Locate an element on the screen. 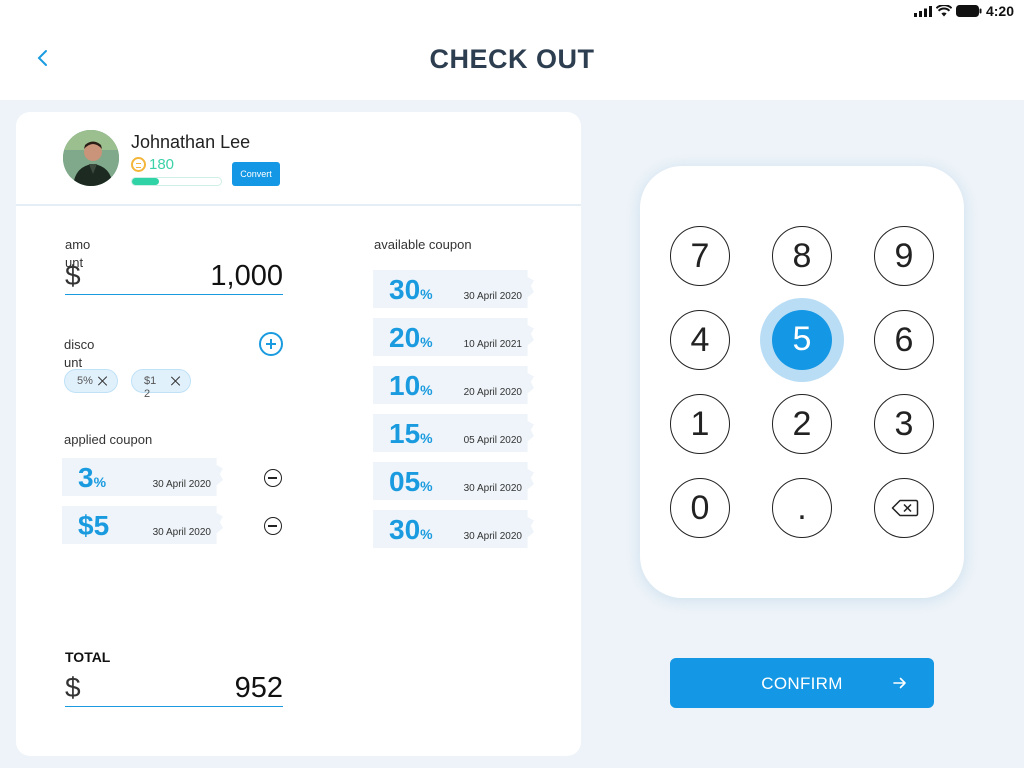  discount-chip: 5% is located at coordinates (91, 381).